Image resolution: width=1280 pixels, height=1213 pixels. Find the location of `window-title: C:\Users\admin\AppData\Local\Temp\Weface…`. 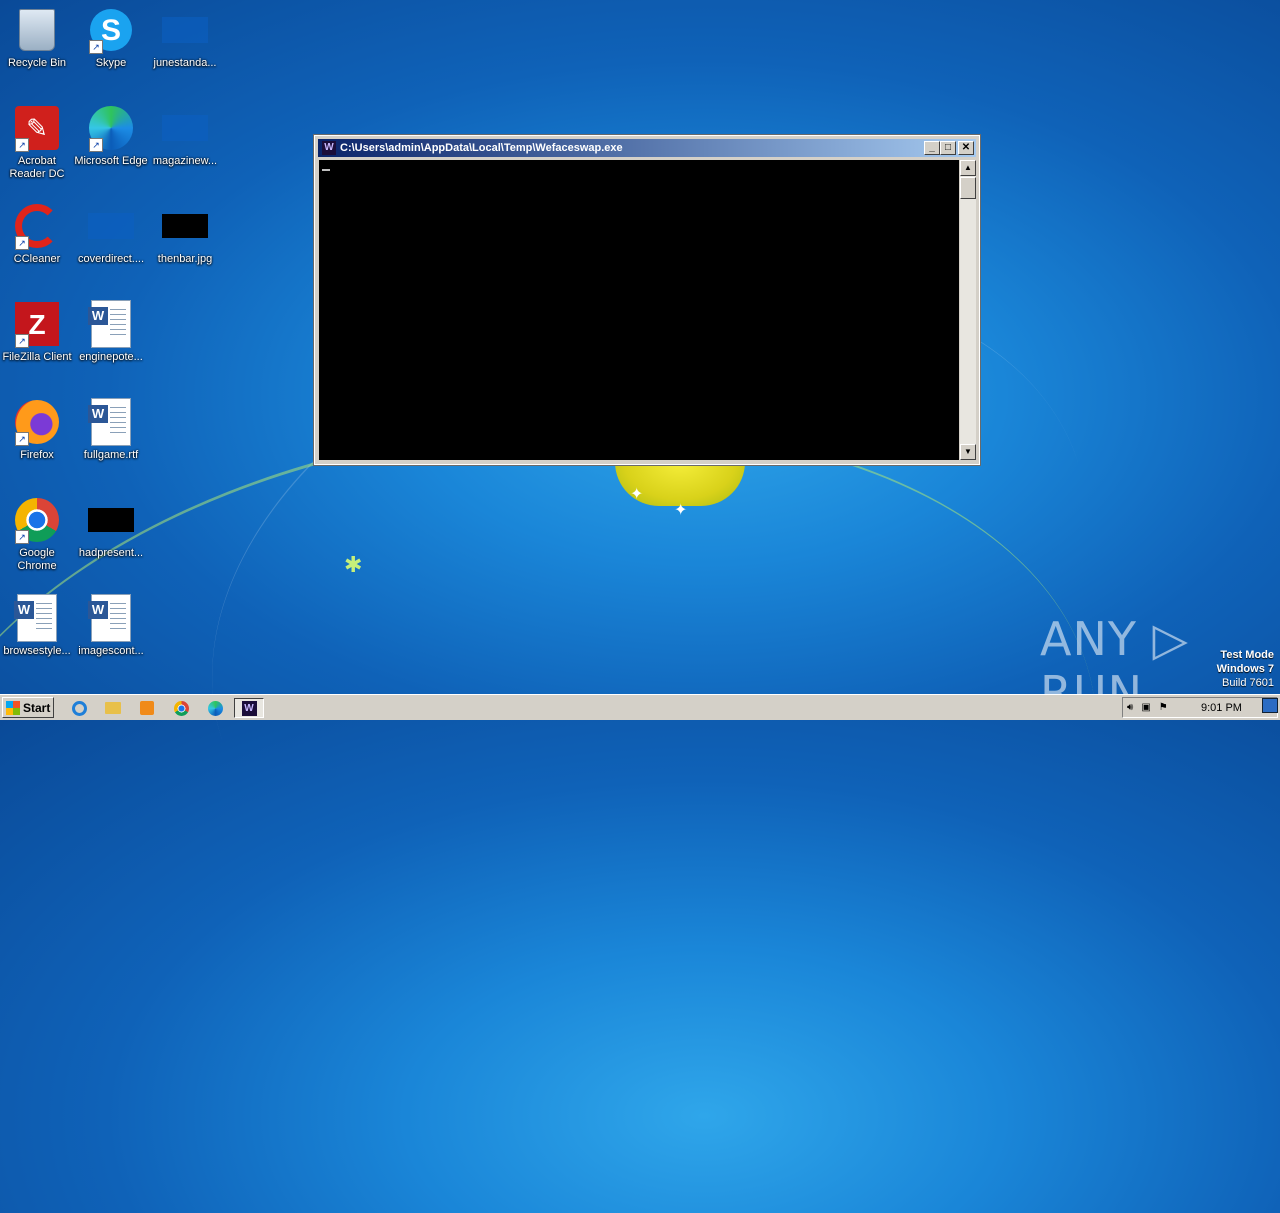

window-title: C:\Users\admin\AppData\Local\Temp\Weface… is located at coordinates (481, 148).